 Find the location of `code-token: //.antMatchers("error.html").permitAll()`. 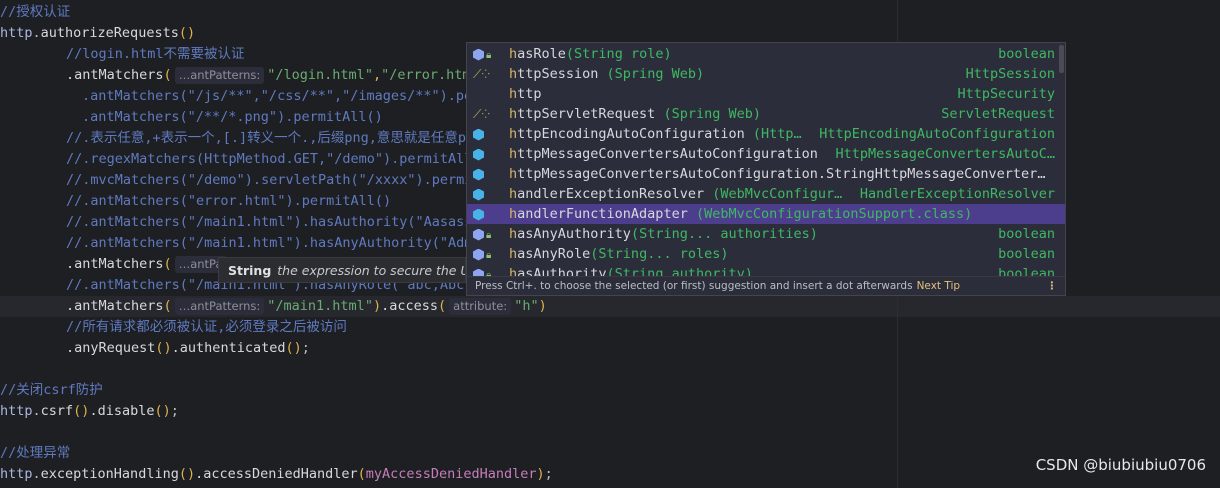

code-token: //.antMatchers("error.html").permitAll() is located at coordinates (229, 201).